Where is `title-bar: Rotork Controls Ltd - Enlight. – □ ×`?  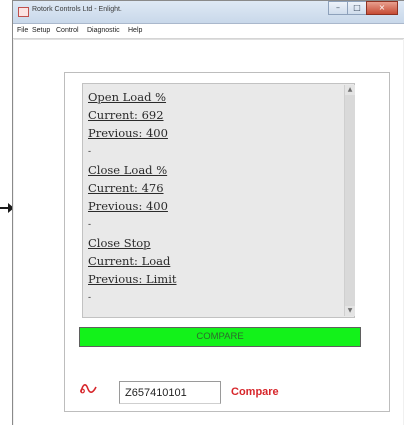
title-bar: Rotork Controls Ltd - Enlight. – □ × is located at coordinates (208, 12).